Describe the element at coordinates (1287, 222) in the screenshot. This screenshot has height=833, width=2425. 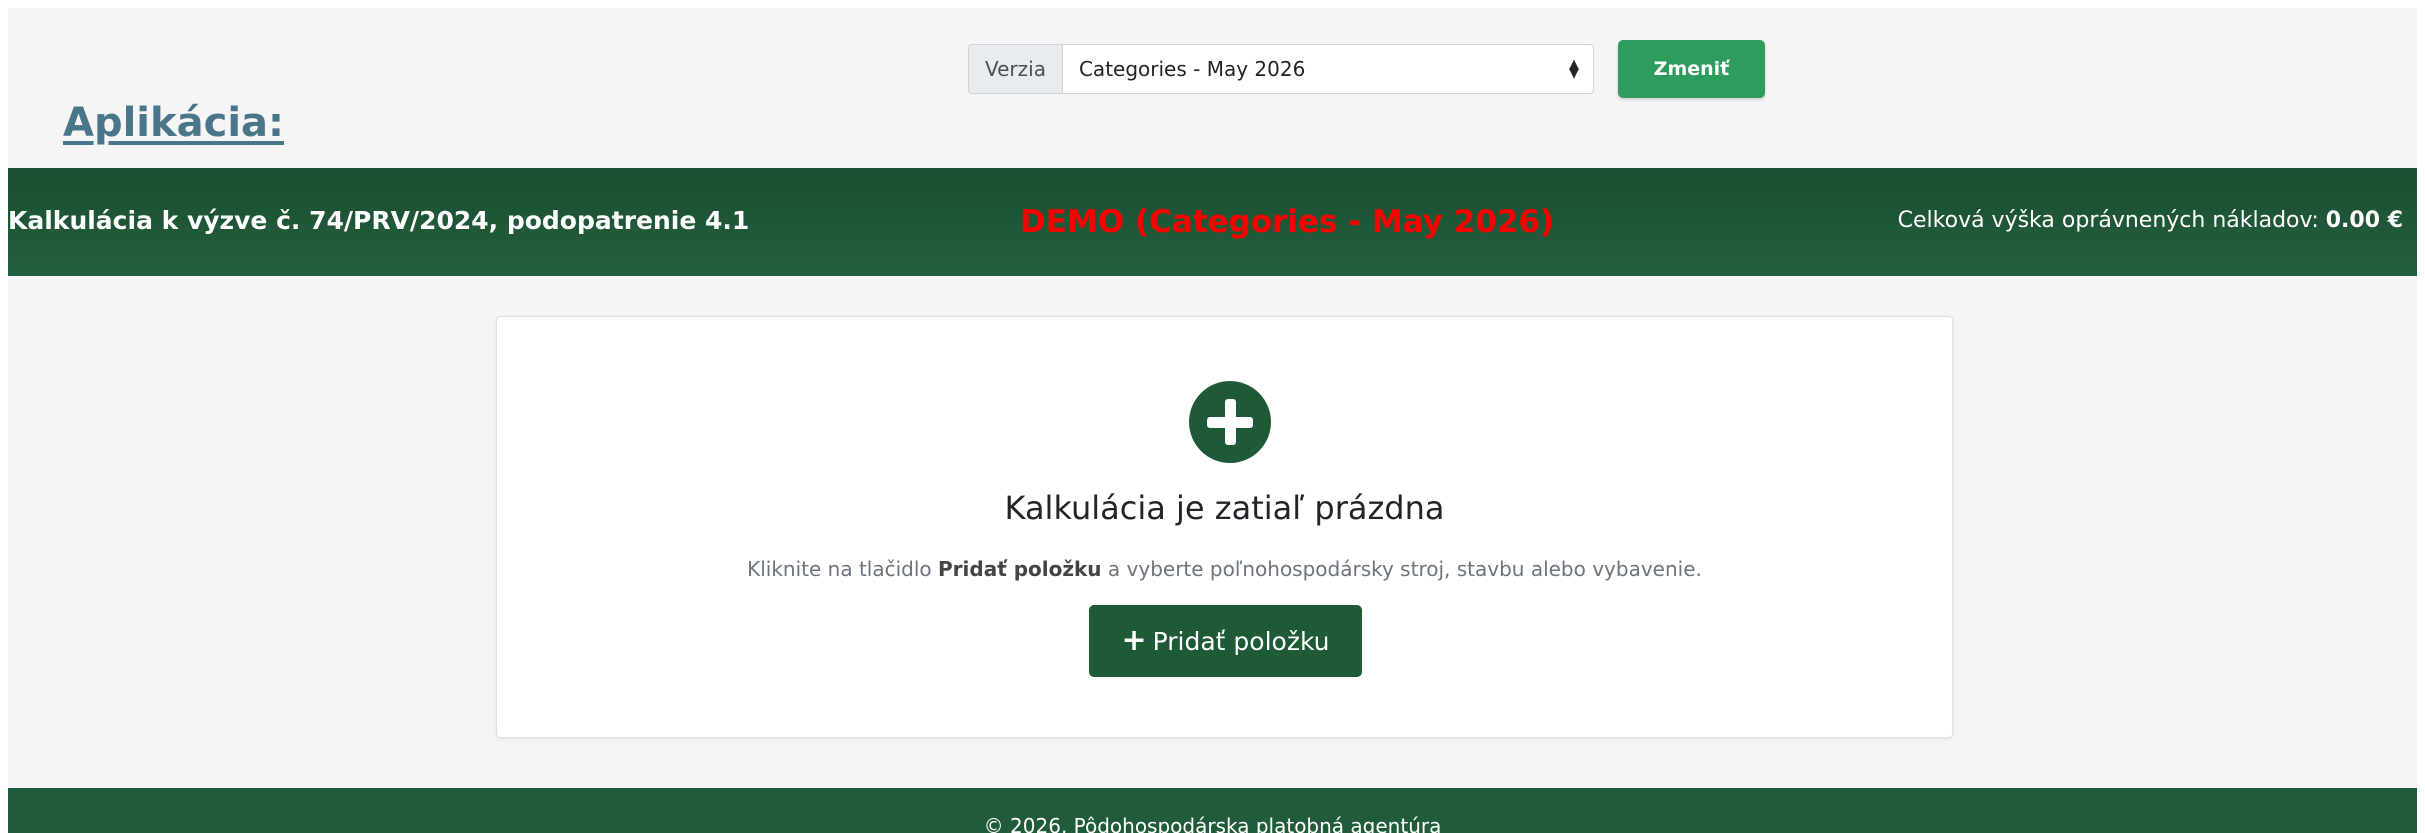
I see `demo-label: DEMO (Categories - May 2026)` at that location.